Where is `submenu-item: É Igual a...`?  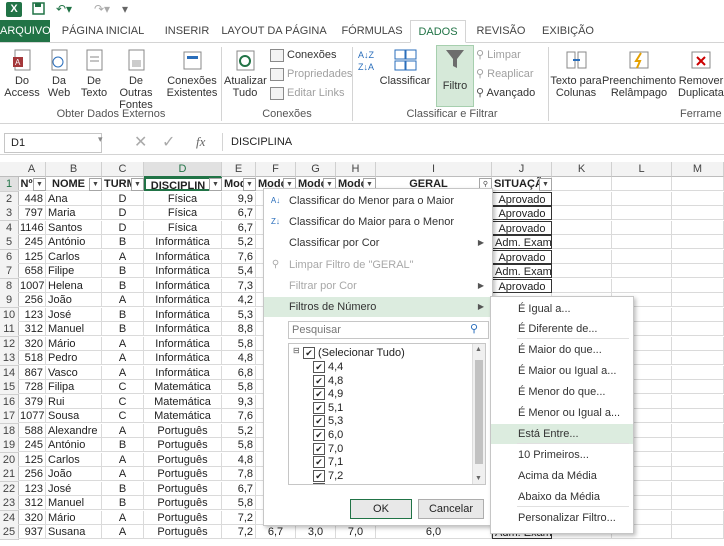
submenu-item: É Igual a... is located at coordinates (562, 309).